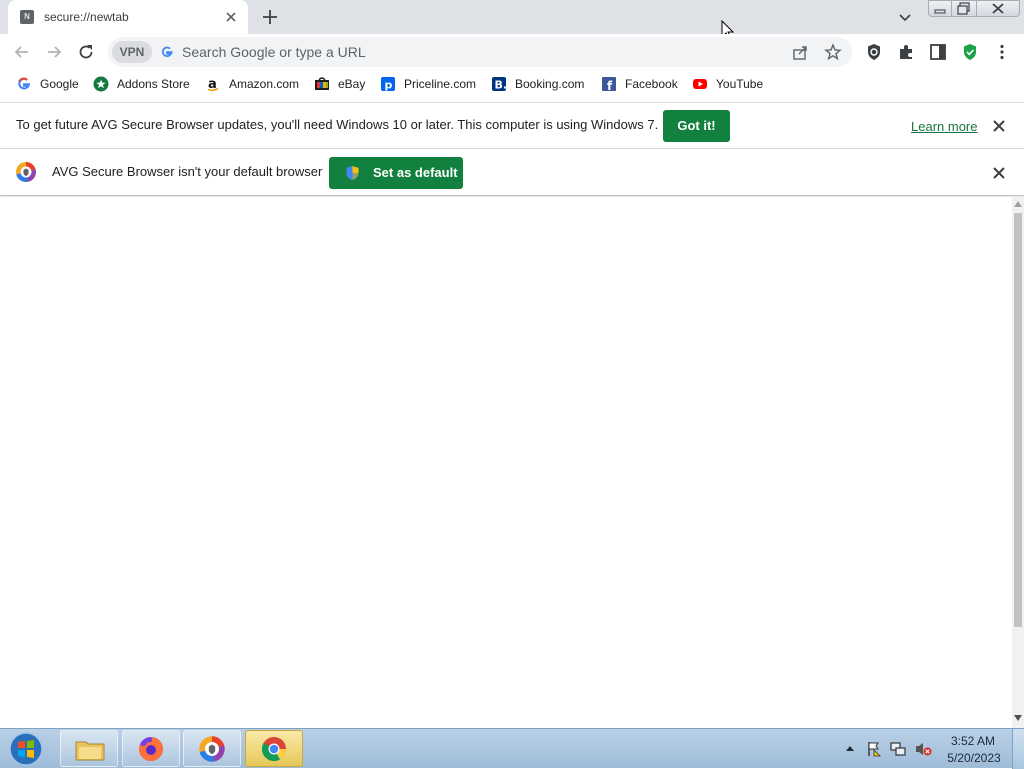 Image resolution: width=1024 pixels, height=769 pixels. Describe the element at coordinates (906, 52) in the screenshot. I see `extensions-puzzle-icon` at that location.